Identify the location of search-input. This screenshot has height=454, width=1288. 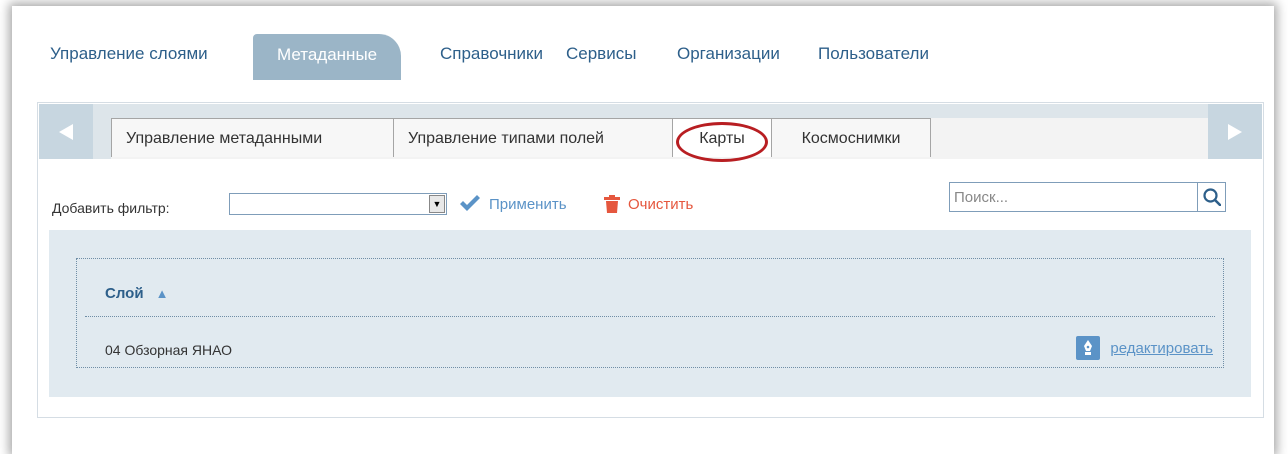
(1077, 197).